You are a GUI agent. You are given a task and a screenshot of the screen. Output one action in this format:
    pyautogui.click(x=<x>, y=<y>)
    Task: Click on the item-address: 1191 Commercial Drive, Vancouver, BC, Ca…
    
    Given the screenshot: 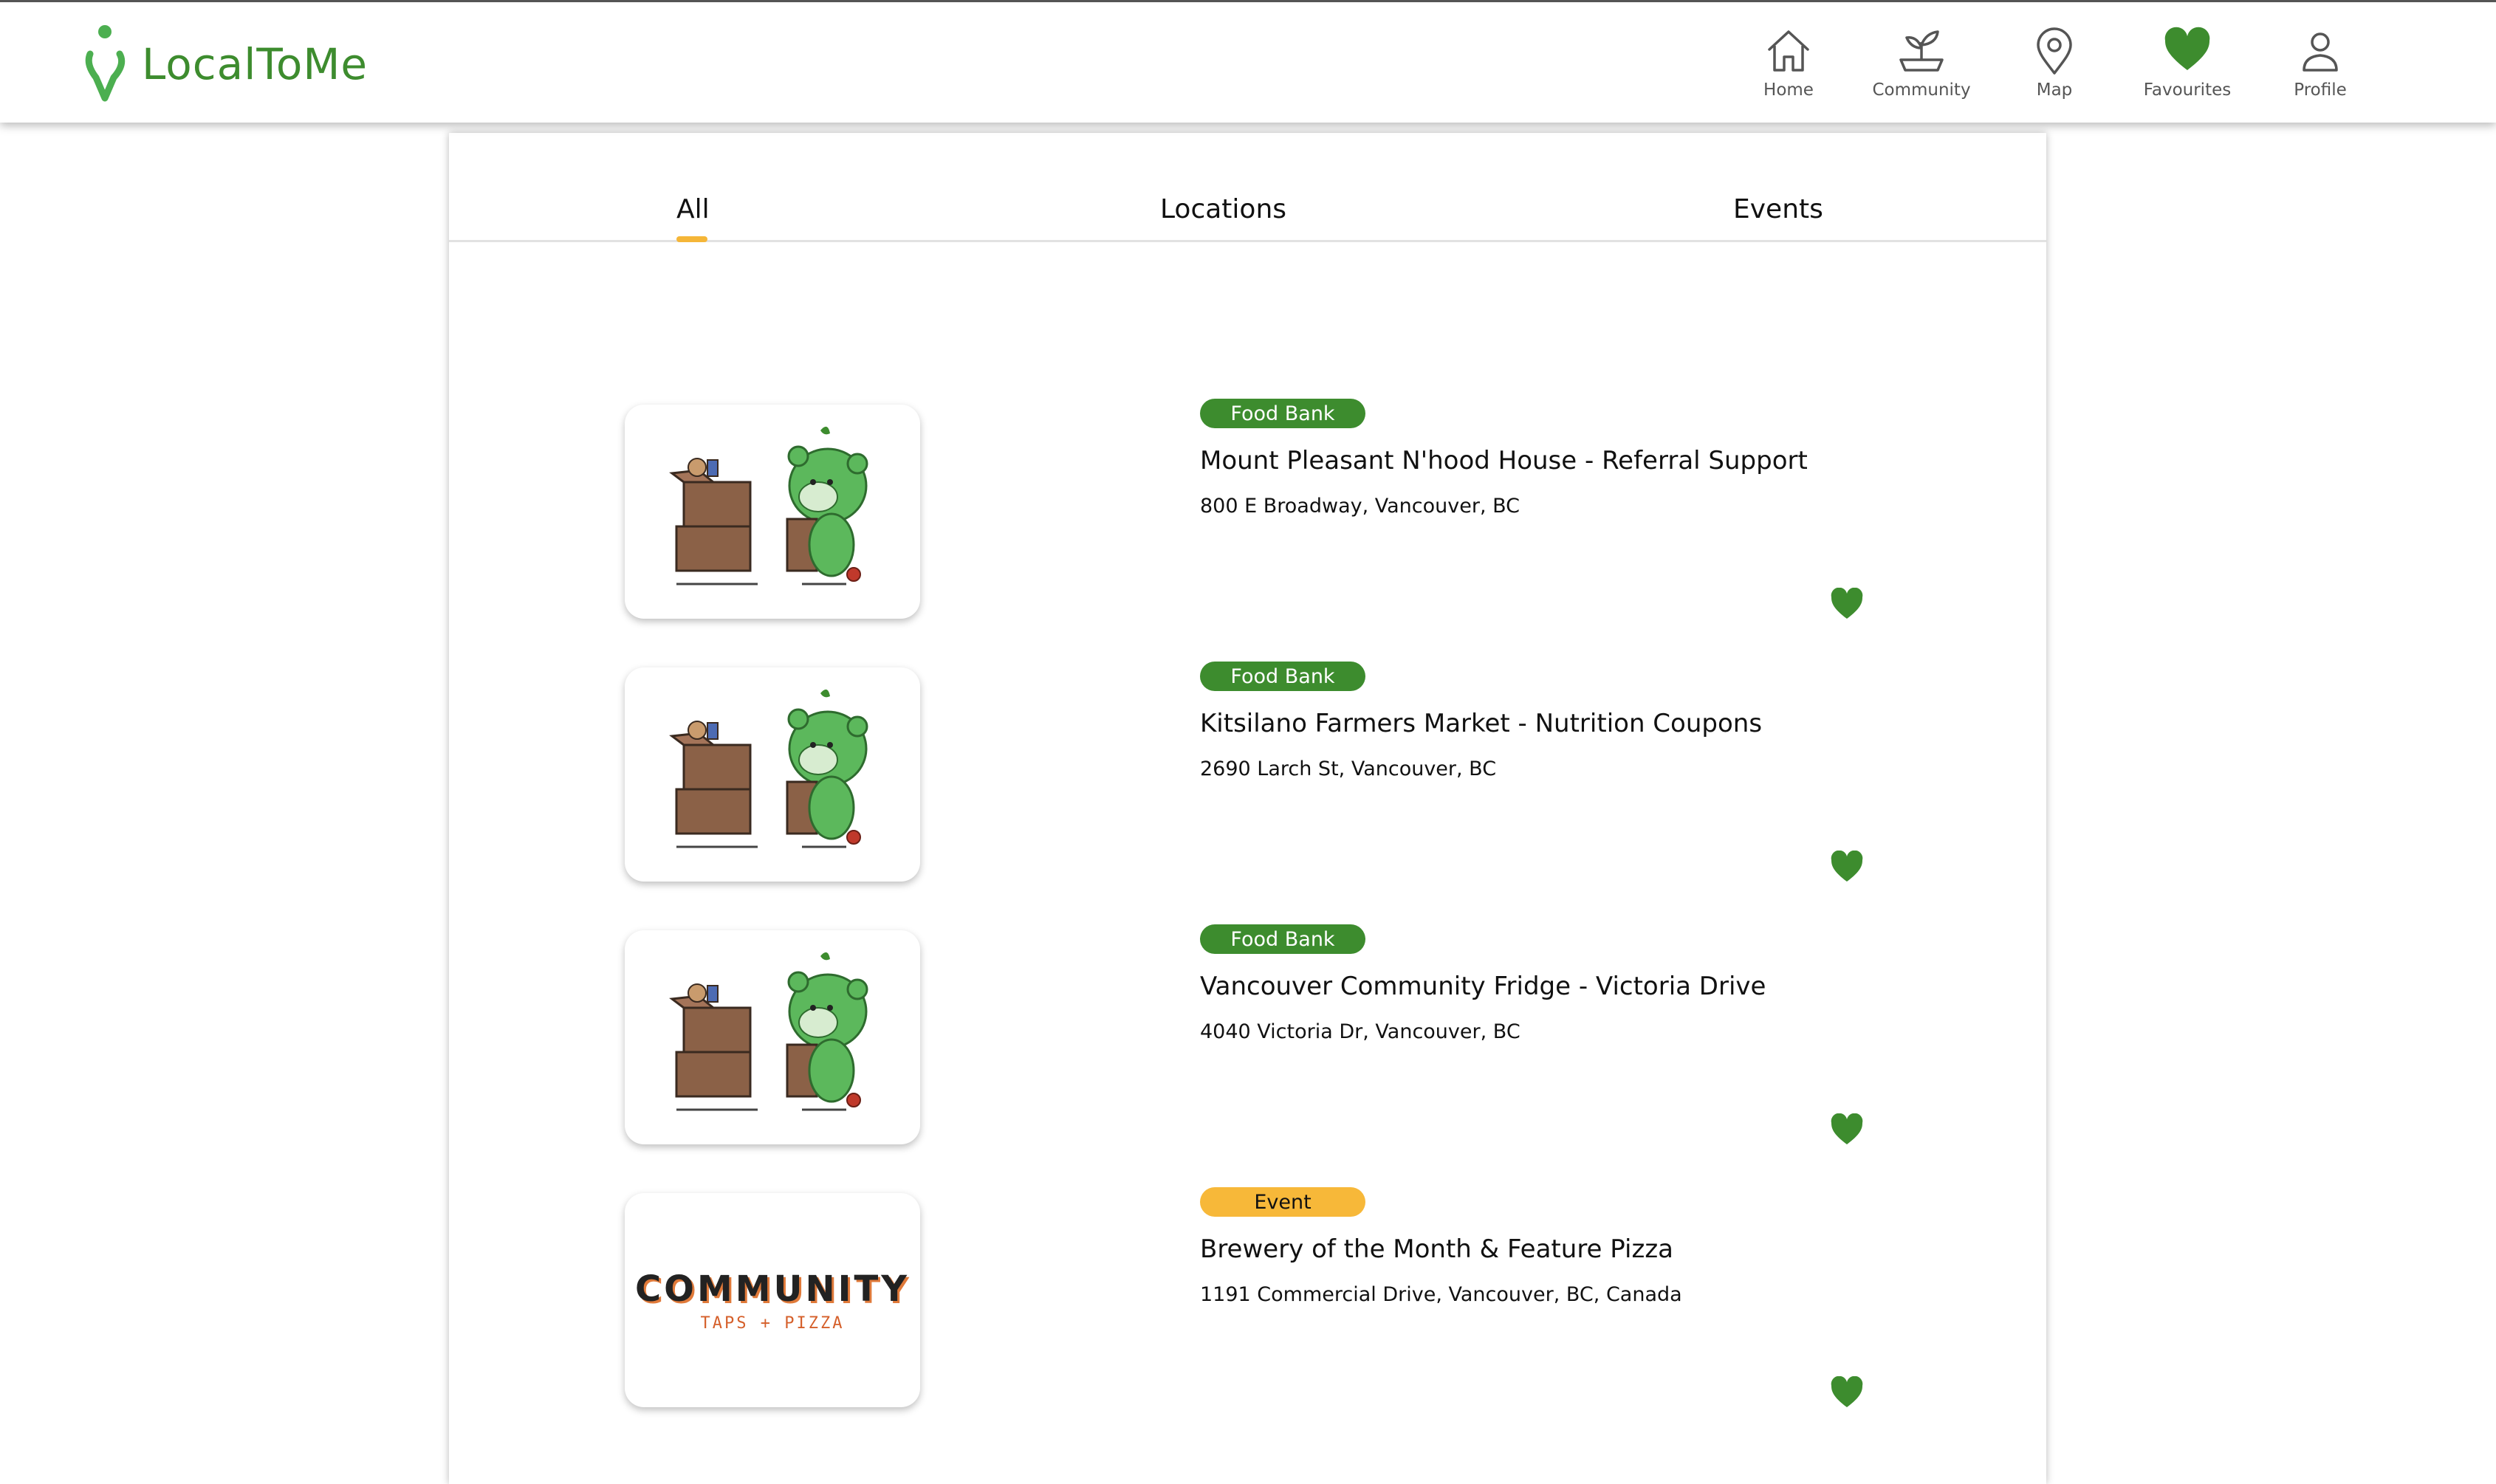 What is the action you would take?
    pyautogui.click(x=1441, y=1294)
    